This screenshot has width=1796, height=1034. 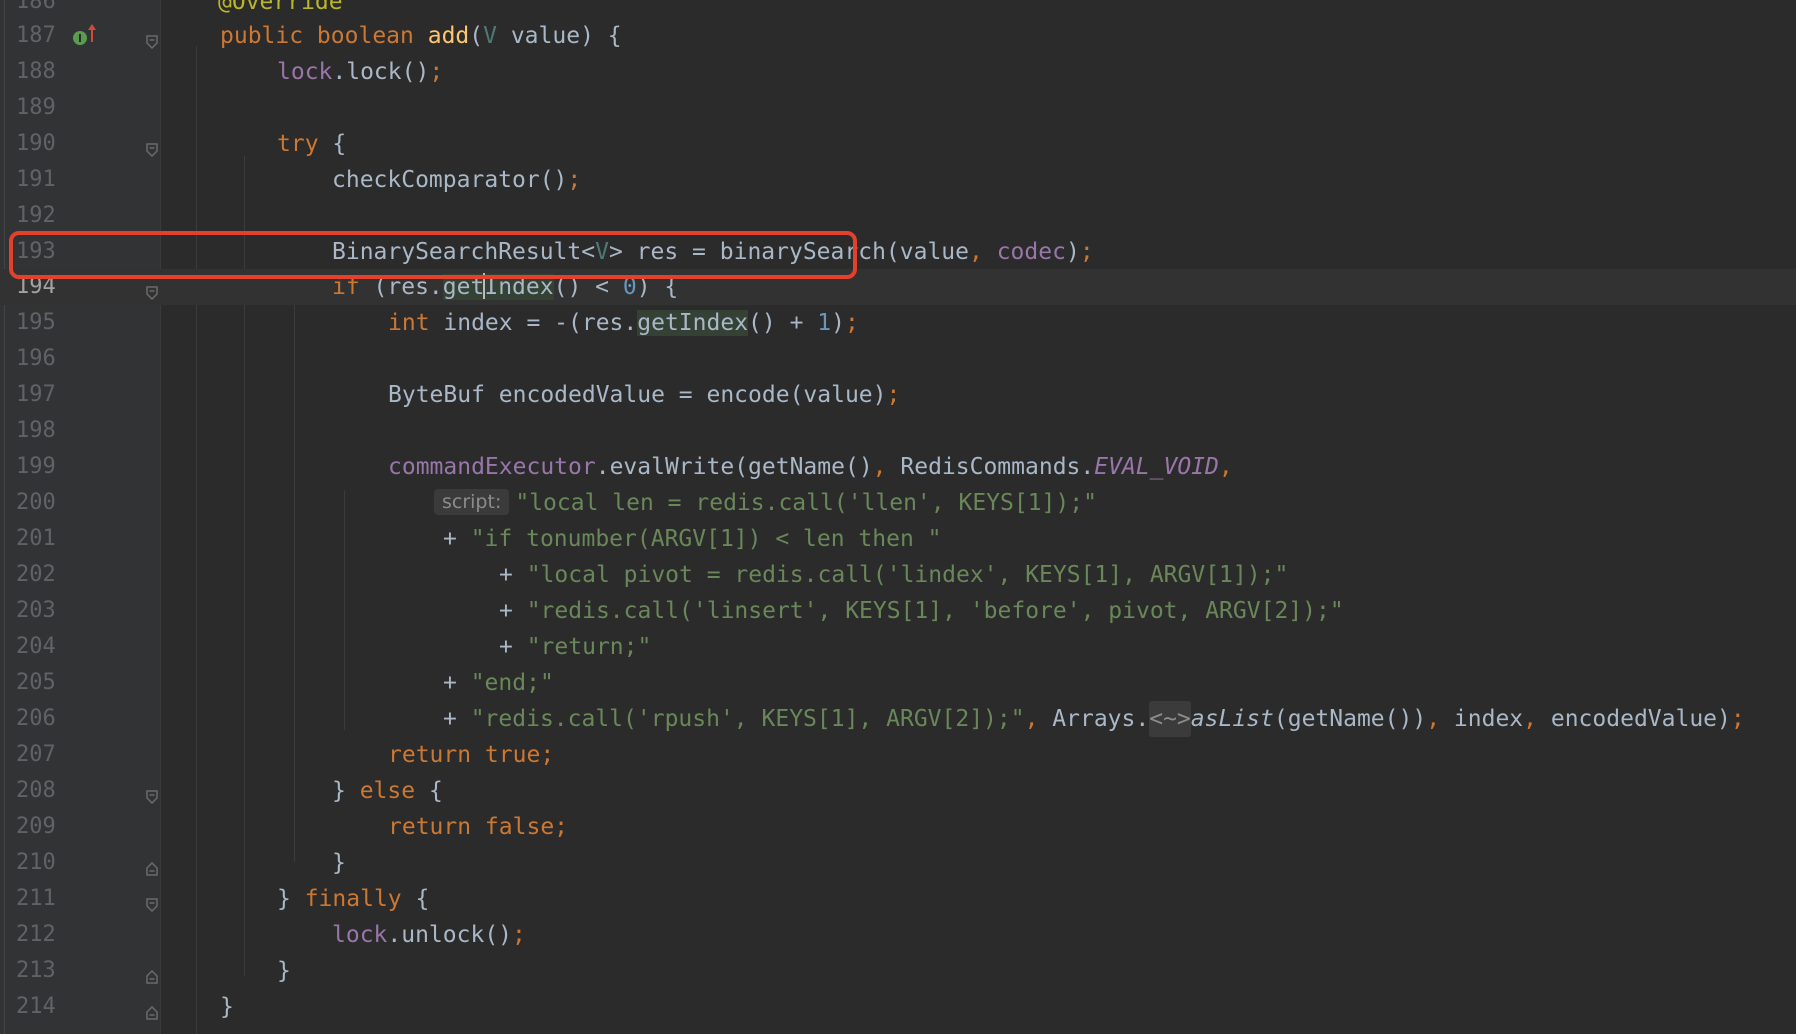 What do you see at coordinates (312, 144) in the screenshot?
I see `code-text: try {` at bounding box center [312, 144].